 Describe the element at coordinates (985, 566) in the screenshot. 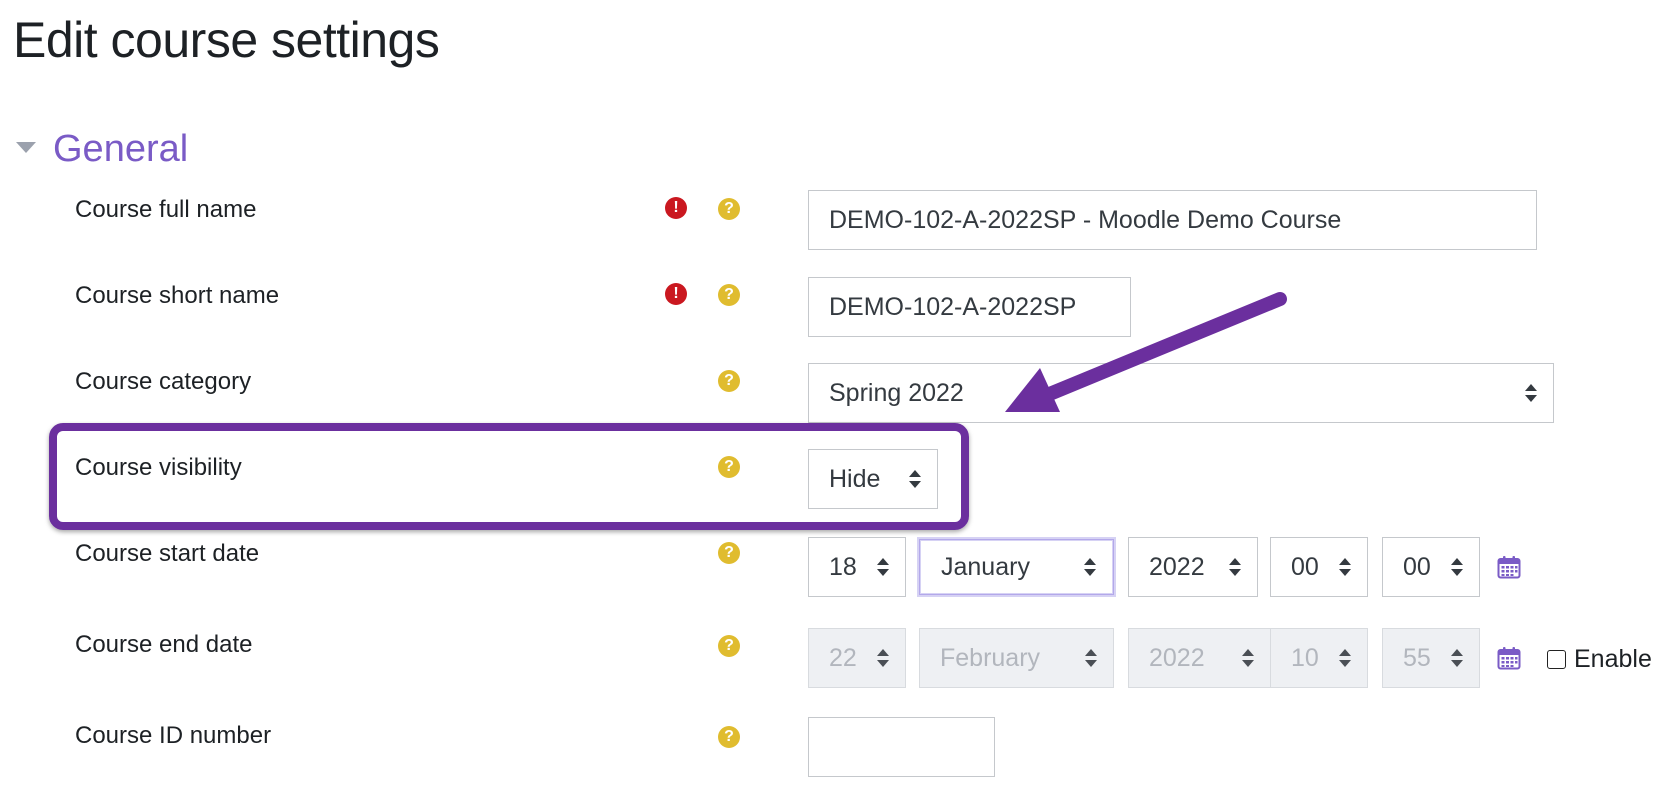

I see `start-month-value: January` at that location.